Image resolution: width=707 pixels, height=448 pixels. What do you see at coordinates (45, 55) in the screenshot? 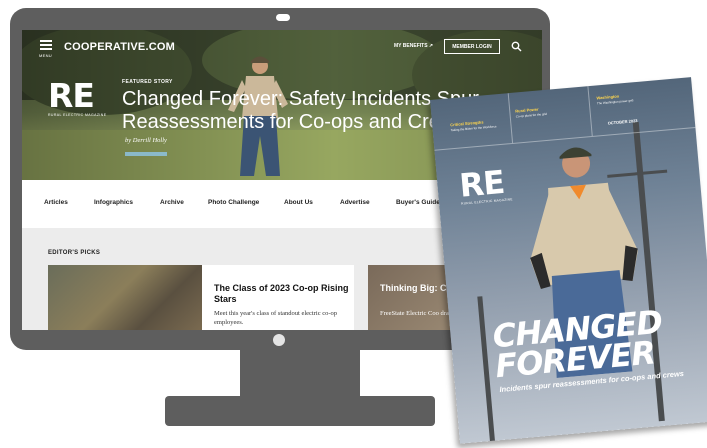
I see `menu-label: MENU` at bounding box center [45, 55].